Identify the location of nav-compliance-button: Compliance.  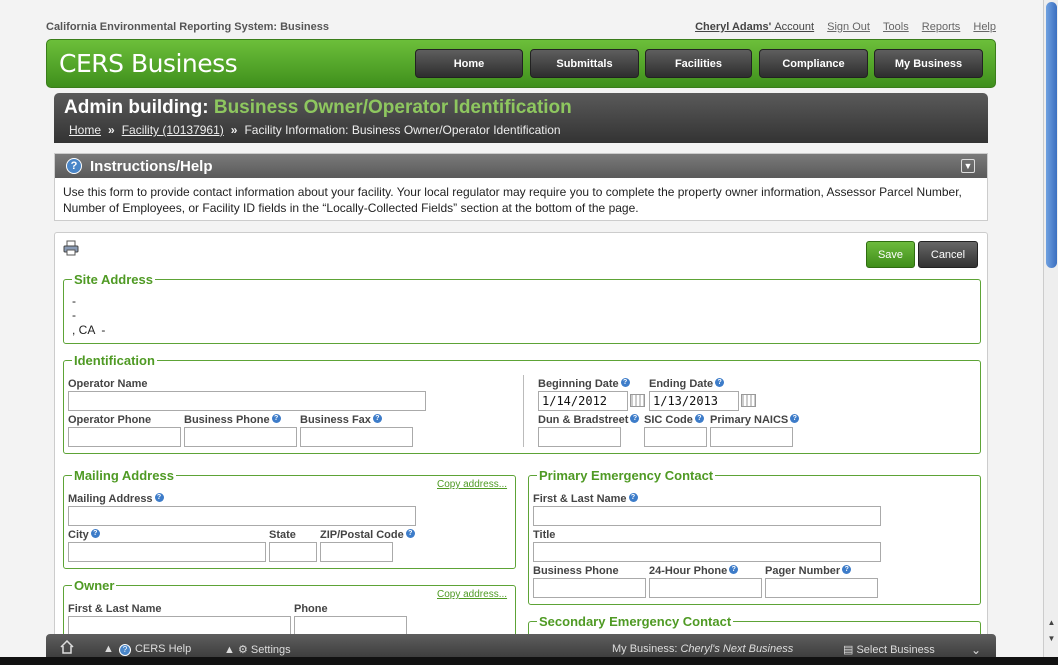
(813, 63).